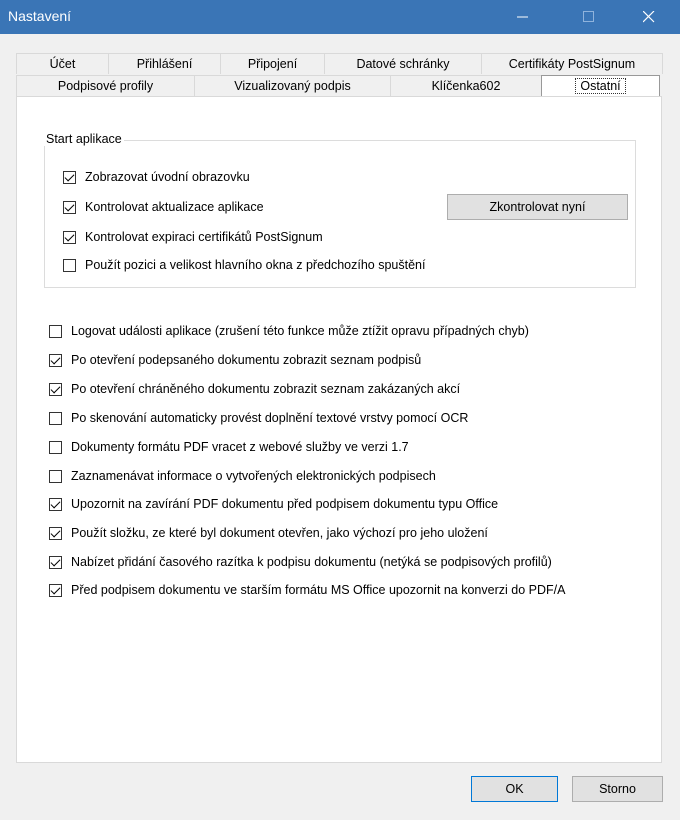  I want to click on tab-label: Přihlášení, so click(164, 64).